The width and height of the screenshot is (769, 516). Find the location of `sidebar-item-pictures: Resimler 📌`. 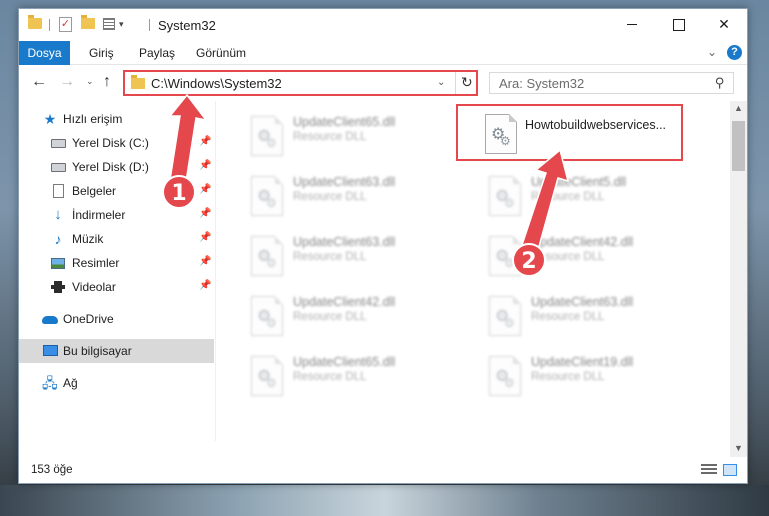

sidebar-item-pictures: Resimler 📌 is located at coordinates (116, 263).